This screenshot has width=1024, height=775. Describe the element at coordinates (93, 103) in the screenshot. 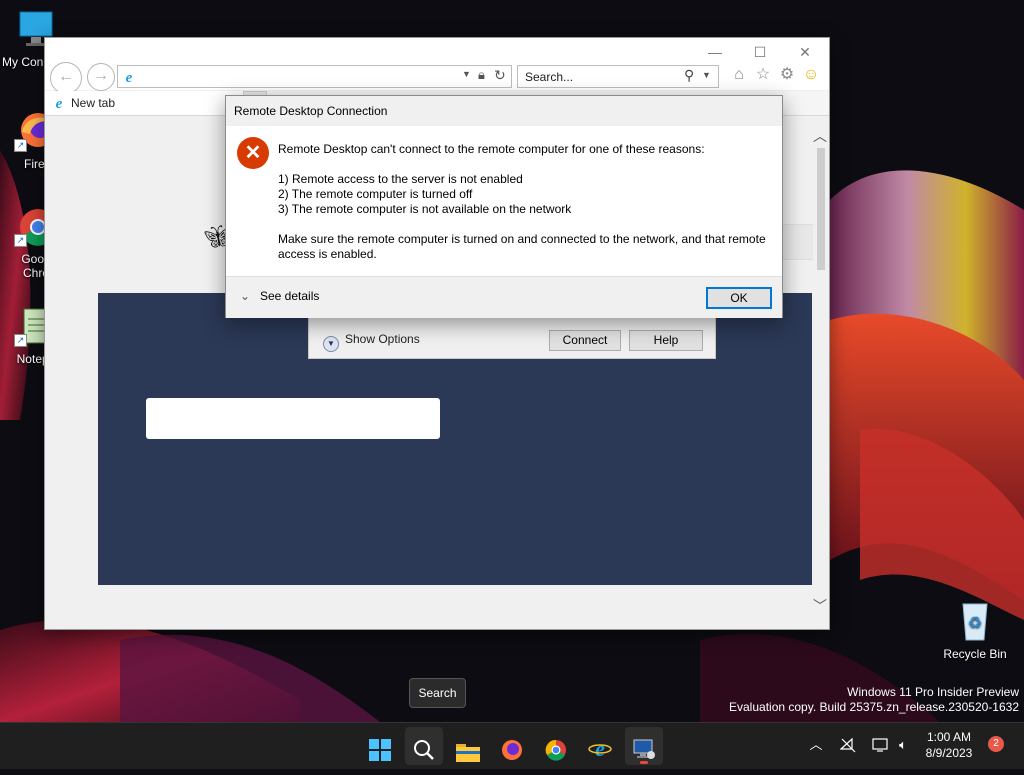

I see `tab-label: New tab` at that location.